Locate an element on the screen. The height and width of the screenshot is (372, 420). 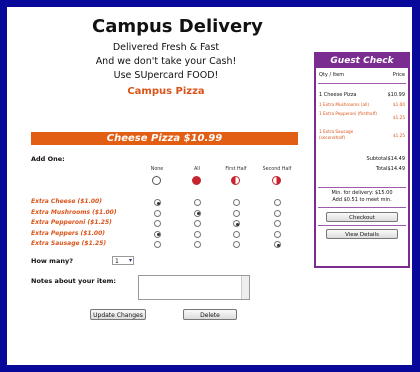
topping-label: Extra Sausage ($1.25) is located at coordinates (69, 243).